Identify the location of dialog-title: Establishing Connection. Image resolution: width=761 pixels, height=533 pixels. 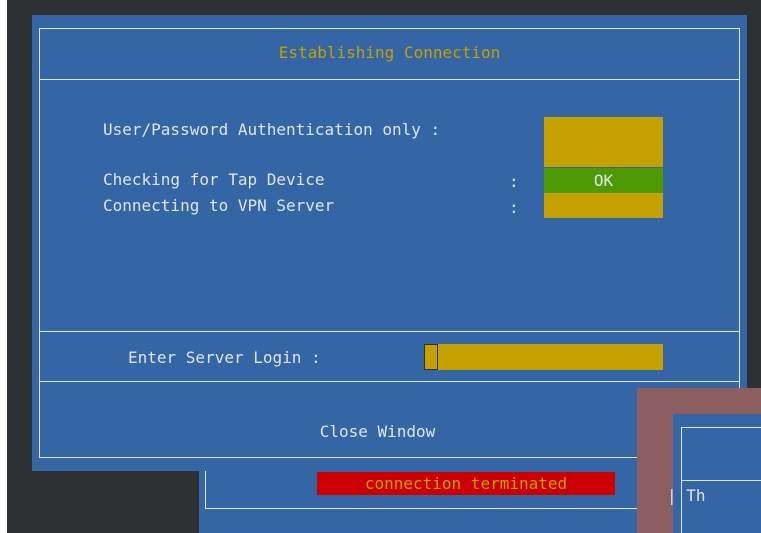
(389, 52).